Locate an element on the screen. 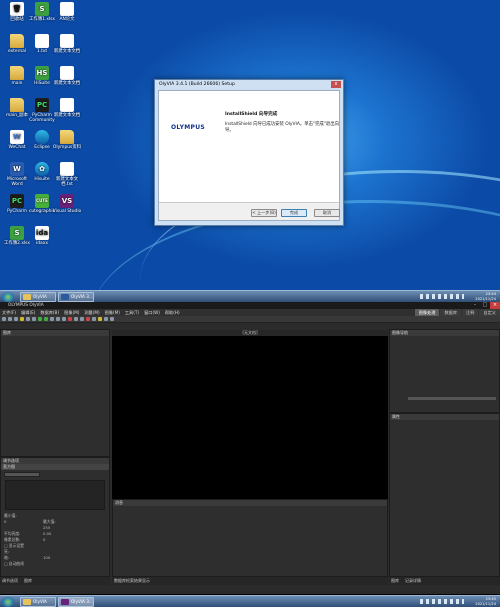 Image resolution: width=500 pixels, height=607 pixels. redo-icon is located at coordinates (34, 319).